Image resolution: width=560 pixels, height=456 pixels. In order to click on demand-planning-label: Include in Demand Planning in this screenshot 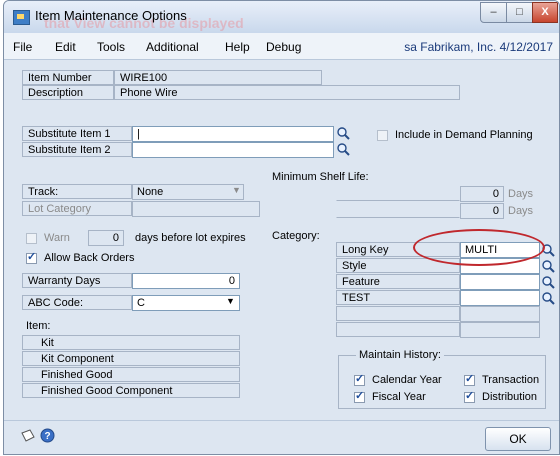, I will do `click(464, 135)`.